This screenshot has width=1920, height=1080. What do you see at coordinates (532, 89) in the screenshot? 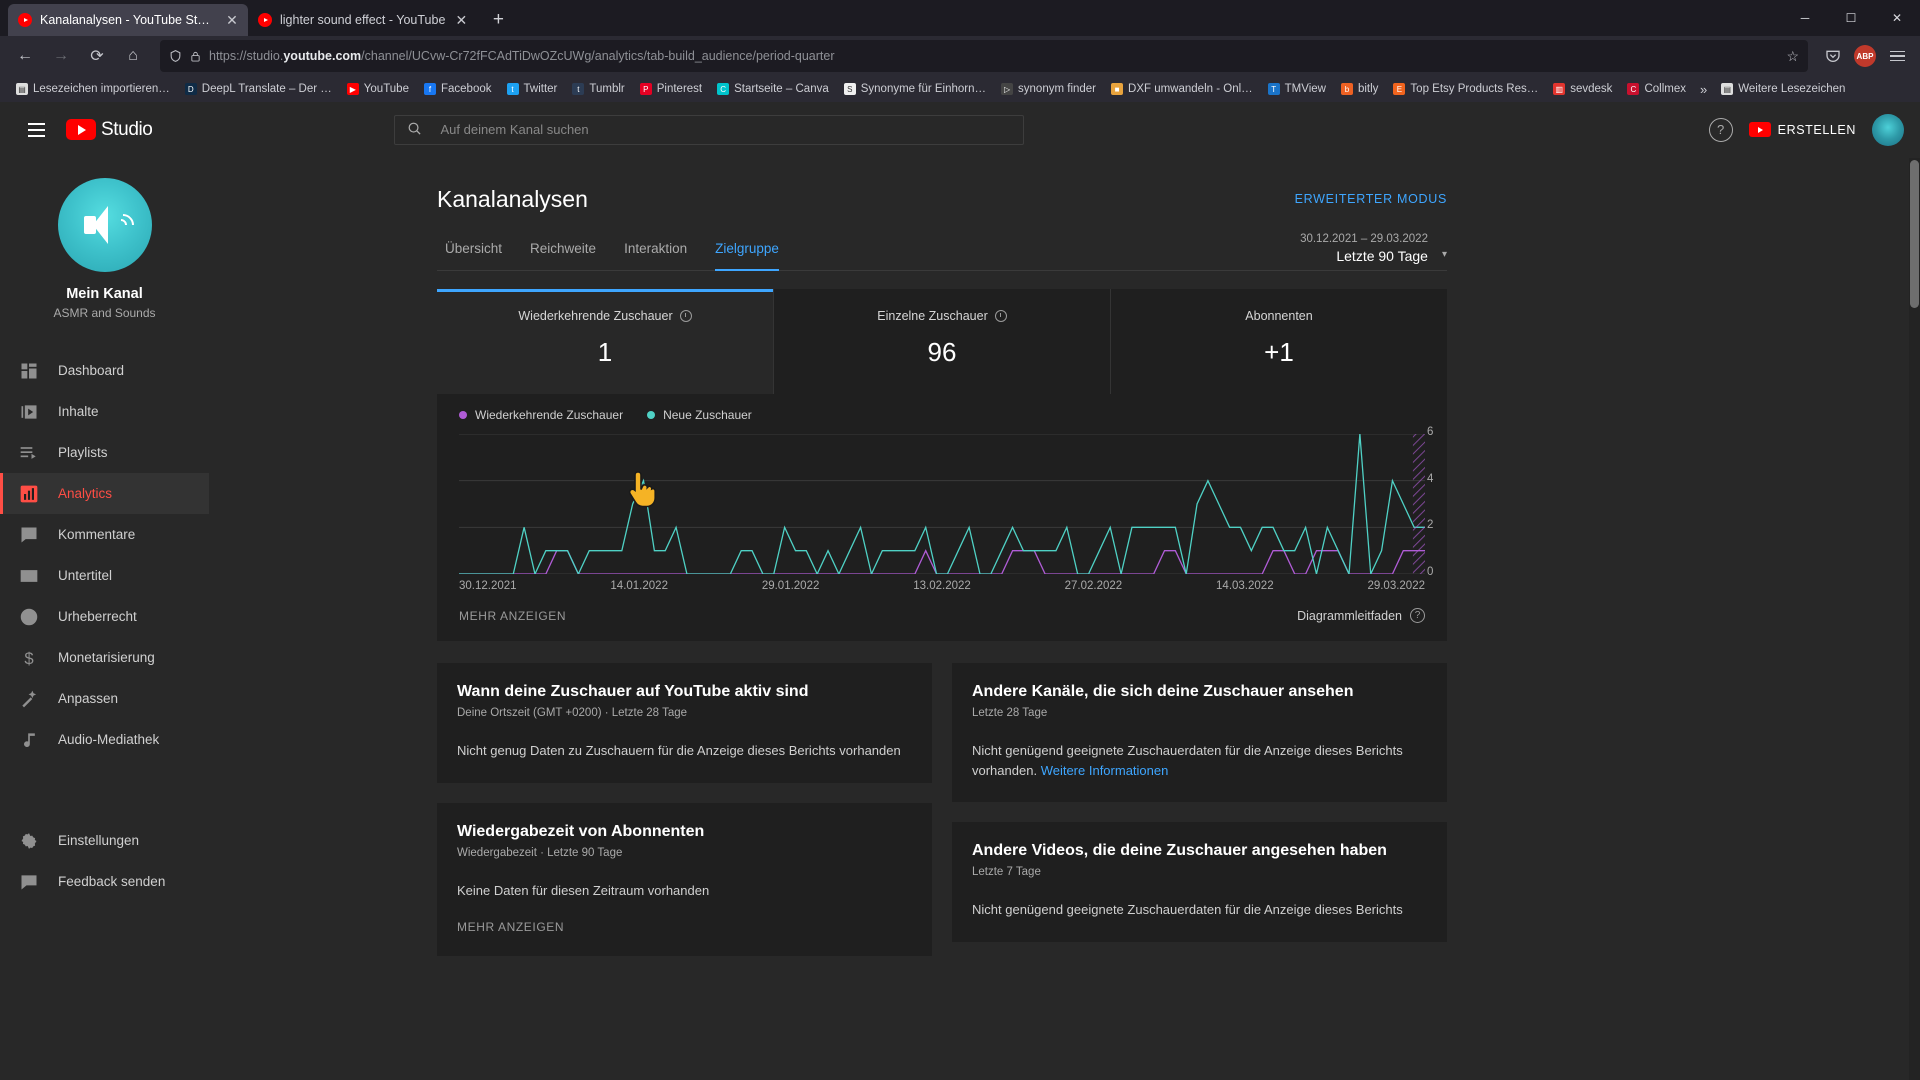
I see `bookmark-item: t Twitter` at bounding box center [532, 89].